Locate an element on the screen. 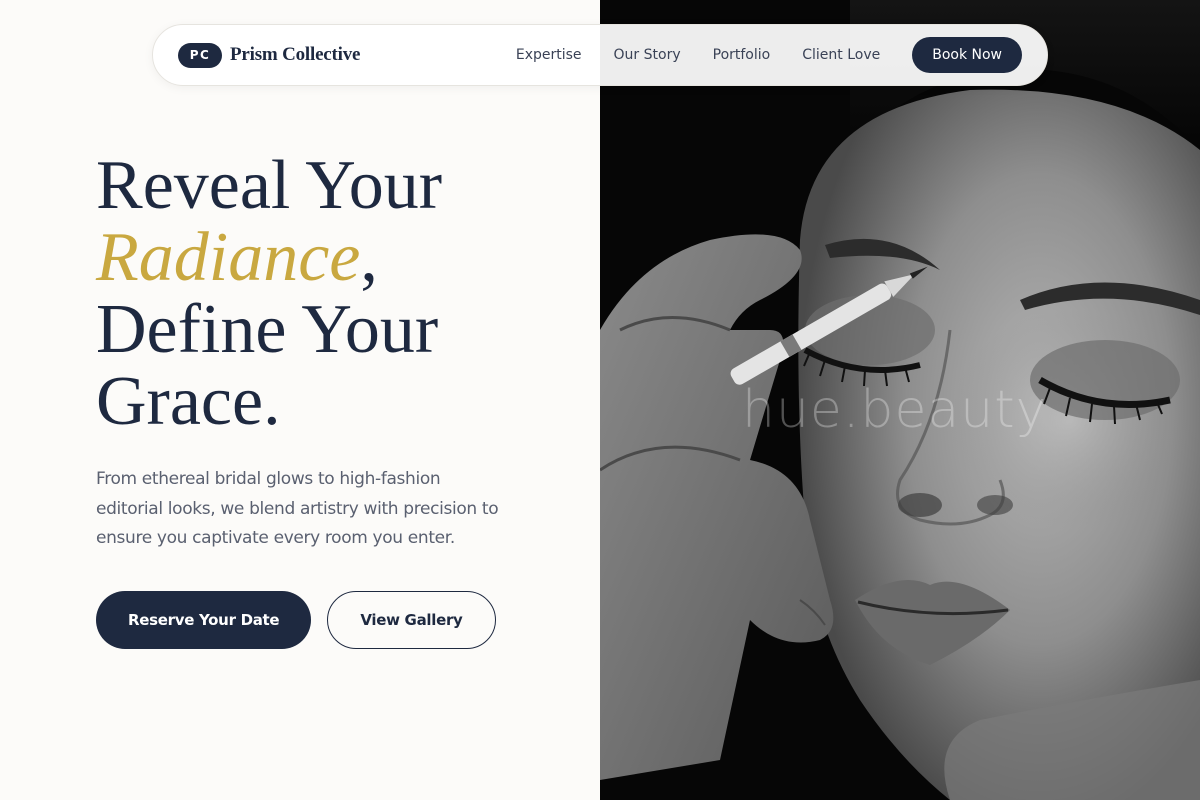 The width and height of the screenshot is (1200, 800). nav-link-client-love: Client Love is located at coordinates (841, 55).